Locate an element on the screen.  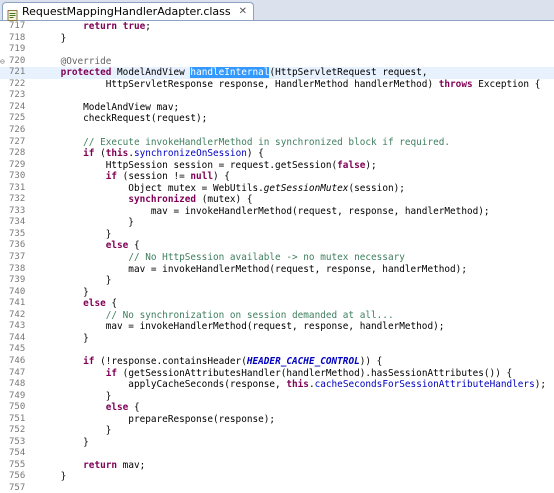
line-number: 740 is located at coordinates (17, 291).